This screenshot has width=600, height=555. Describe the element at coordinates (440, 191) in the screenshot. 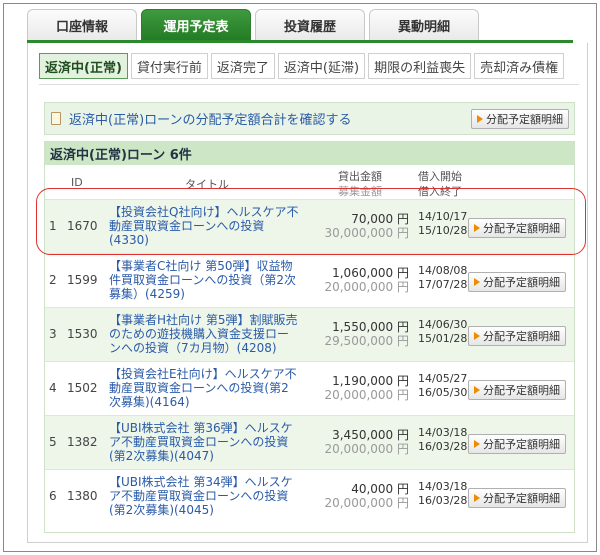

I see `col-date2: 借入終了` at that location.